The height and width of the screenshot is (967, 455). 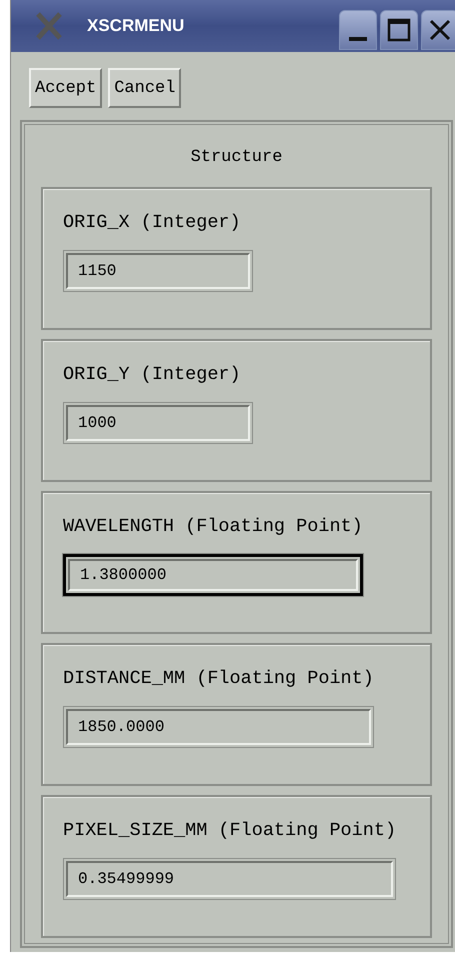 I want to click on field-label: DISTANCE_MM (Floating Point), so click(x=218, y=679).